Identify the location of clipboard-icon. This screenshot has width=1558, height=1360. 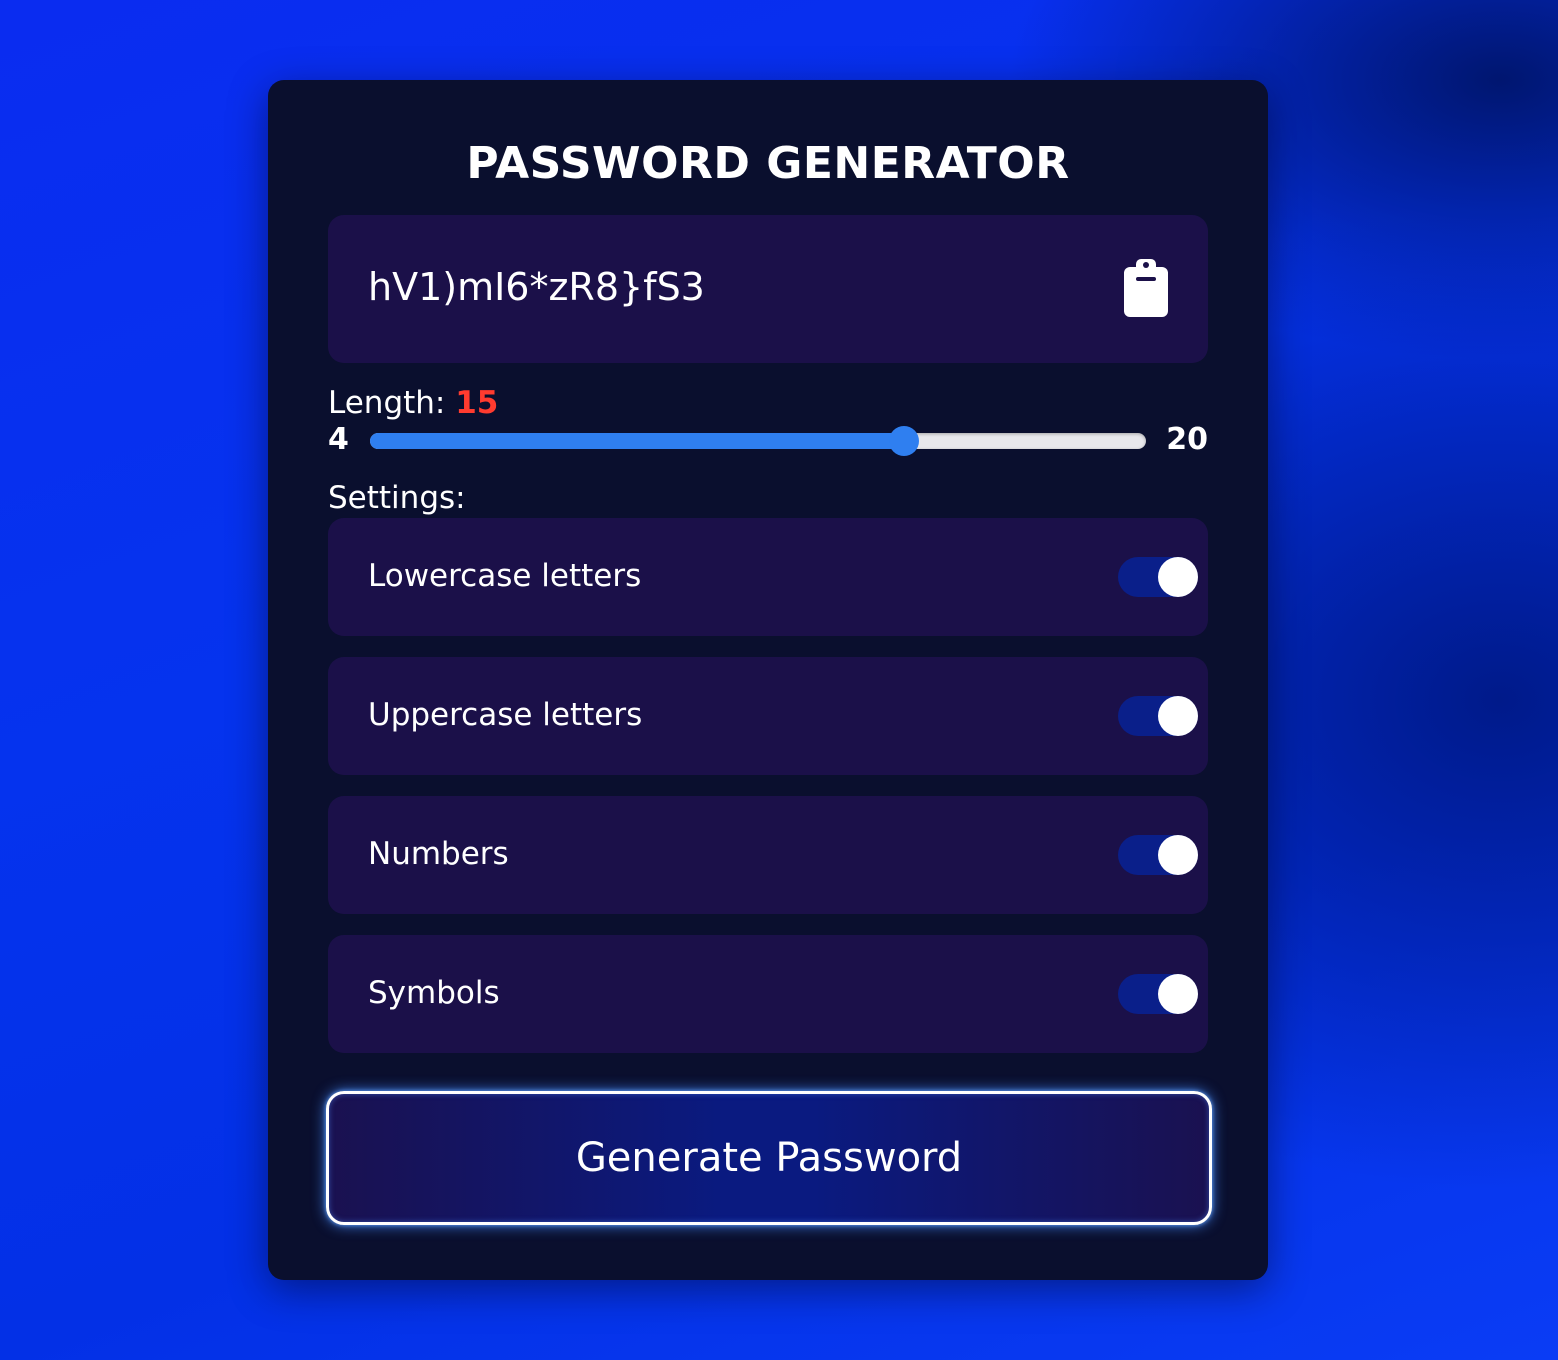
(1146, 288).